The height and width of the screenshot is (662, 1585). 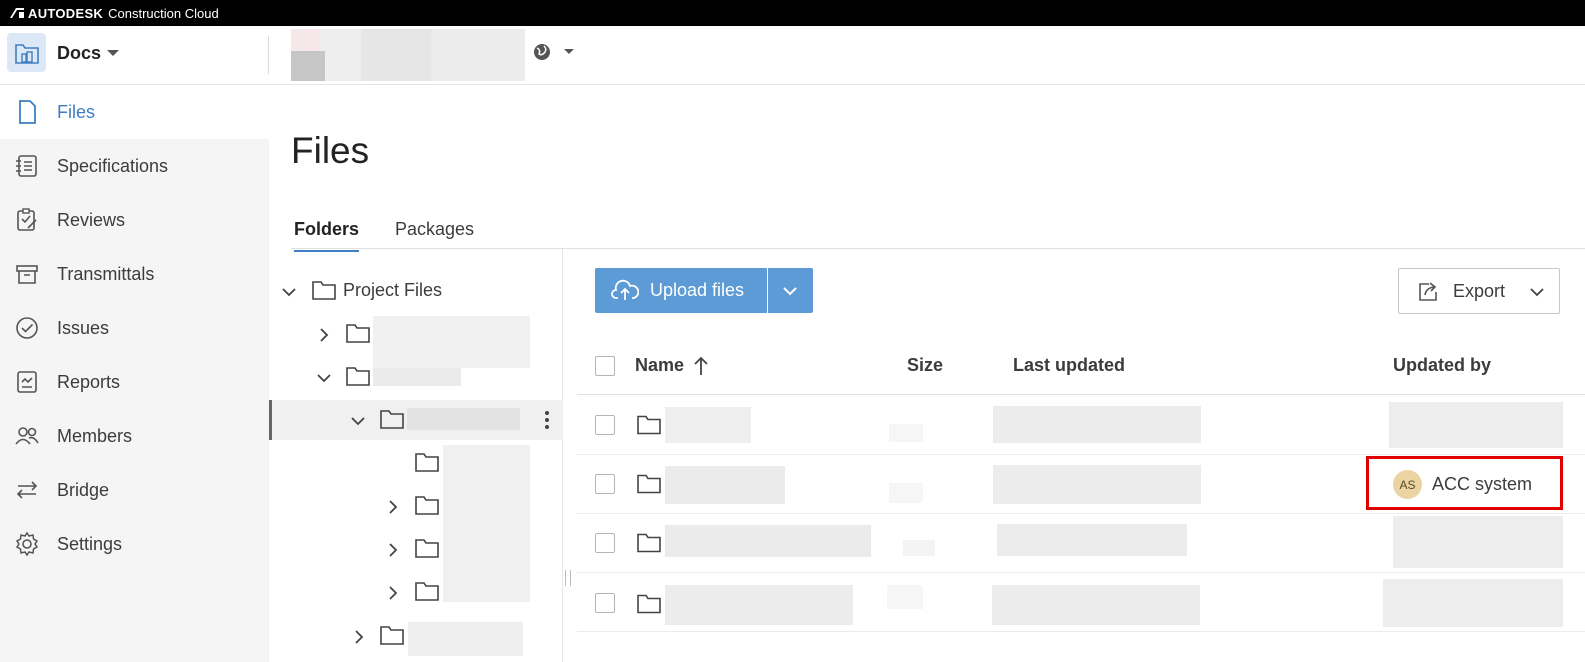 I want to click on table-header: Name Size Last updated Updated by, so click(x=1081, y=367).